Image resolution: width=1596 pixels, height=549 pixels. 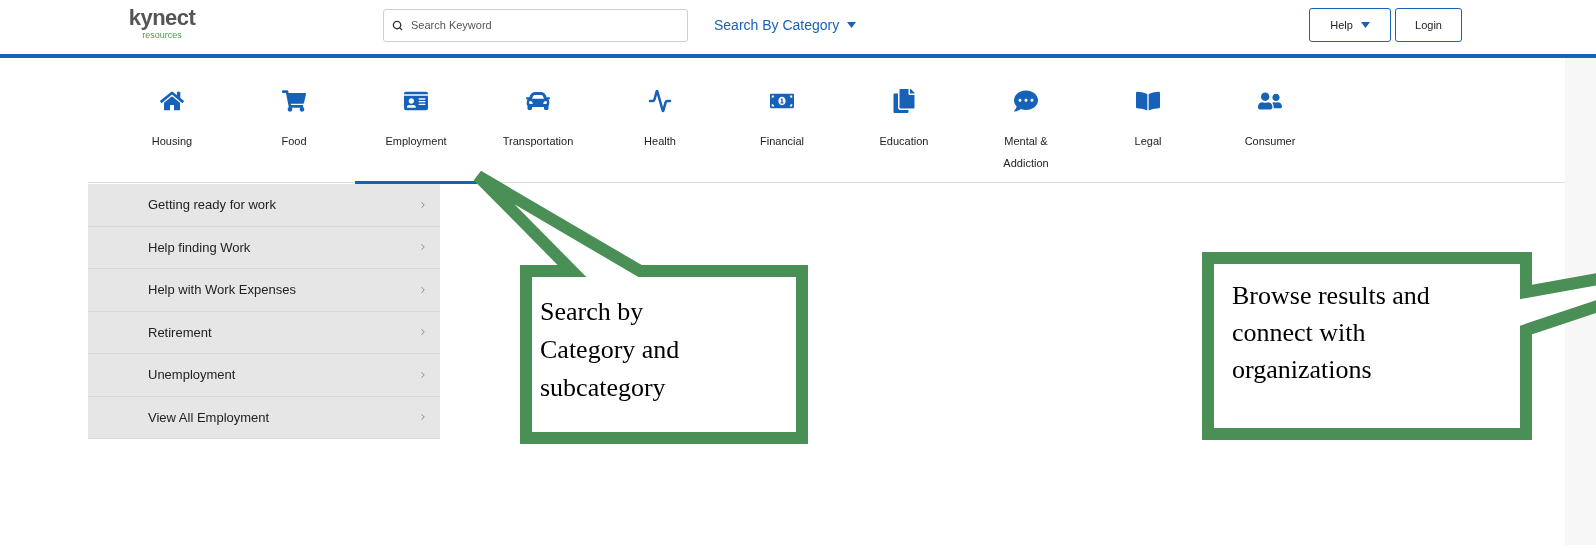 What do you see at coordinates (535, 25) in the screenshot?
I see `search-field: Search Keyword` at bounding box center [535, 25].